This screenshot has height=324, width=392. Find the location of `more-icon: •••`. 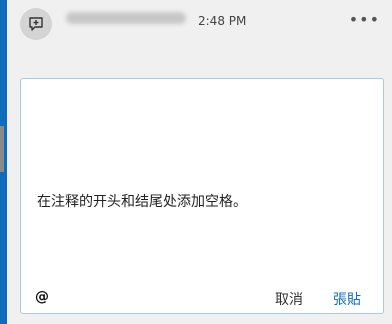

more-icon: ••• is located at coordinates (364, 19).